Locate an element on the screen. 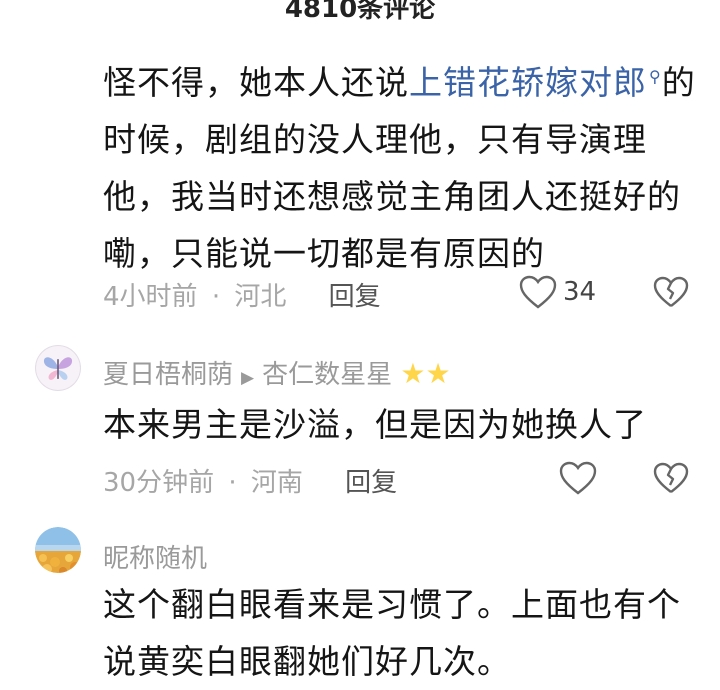  reply-to-username: 杏仁数星星 is located at coordinates (327, 375).